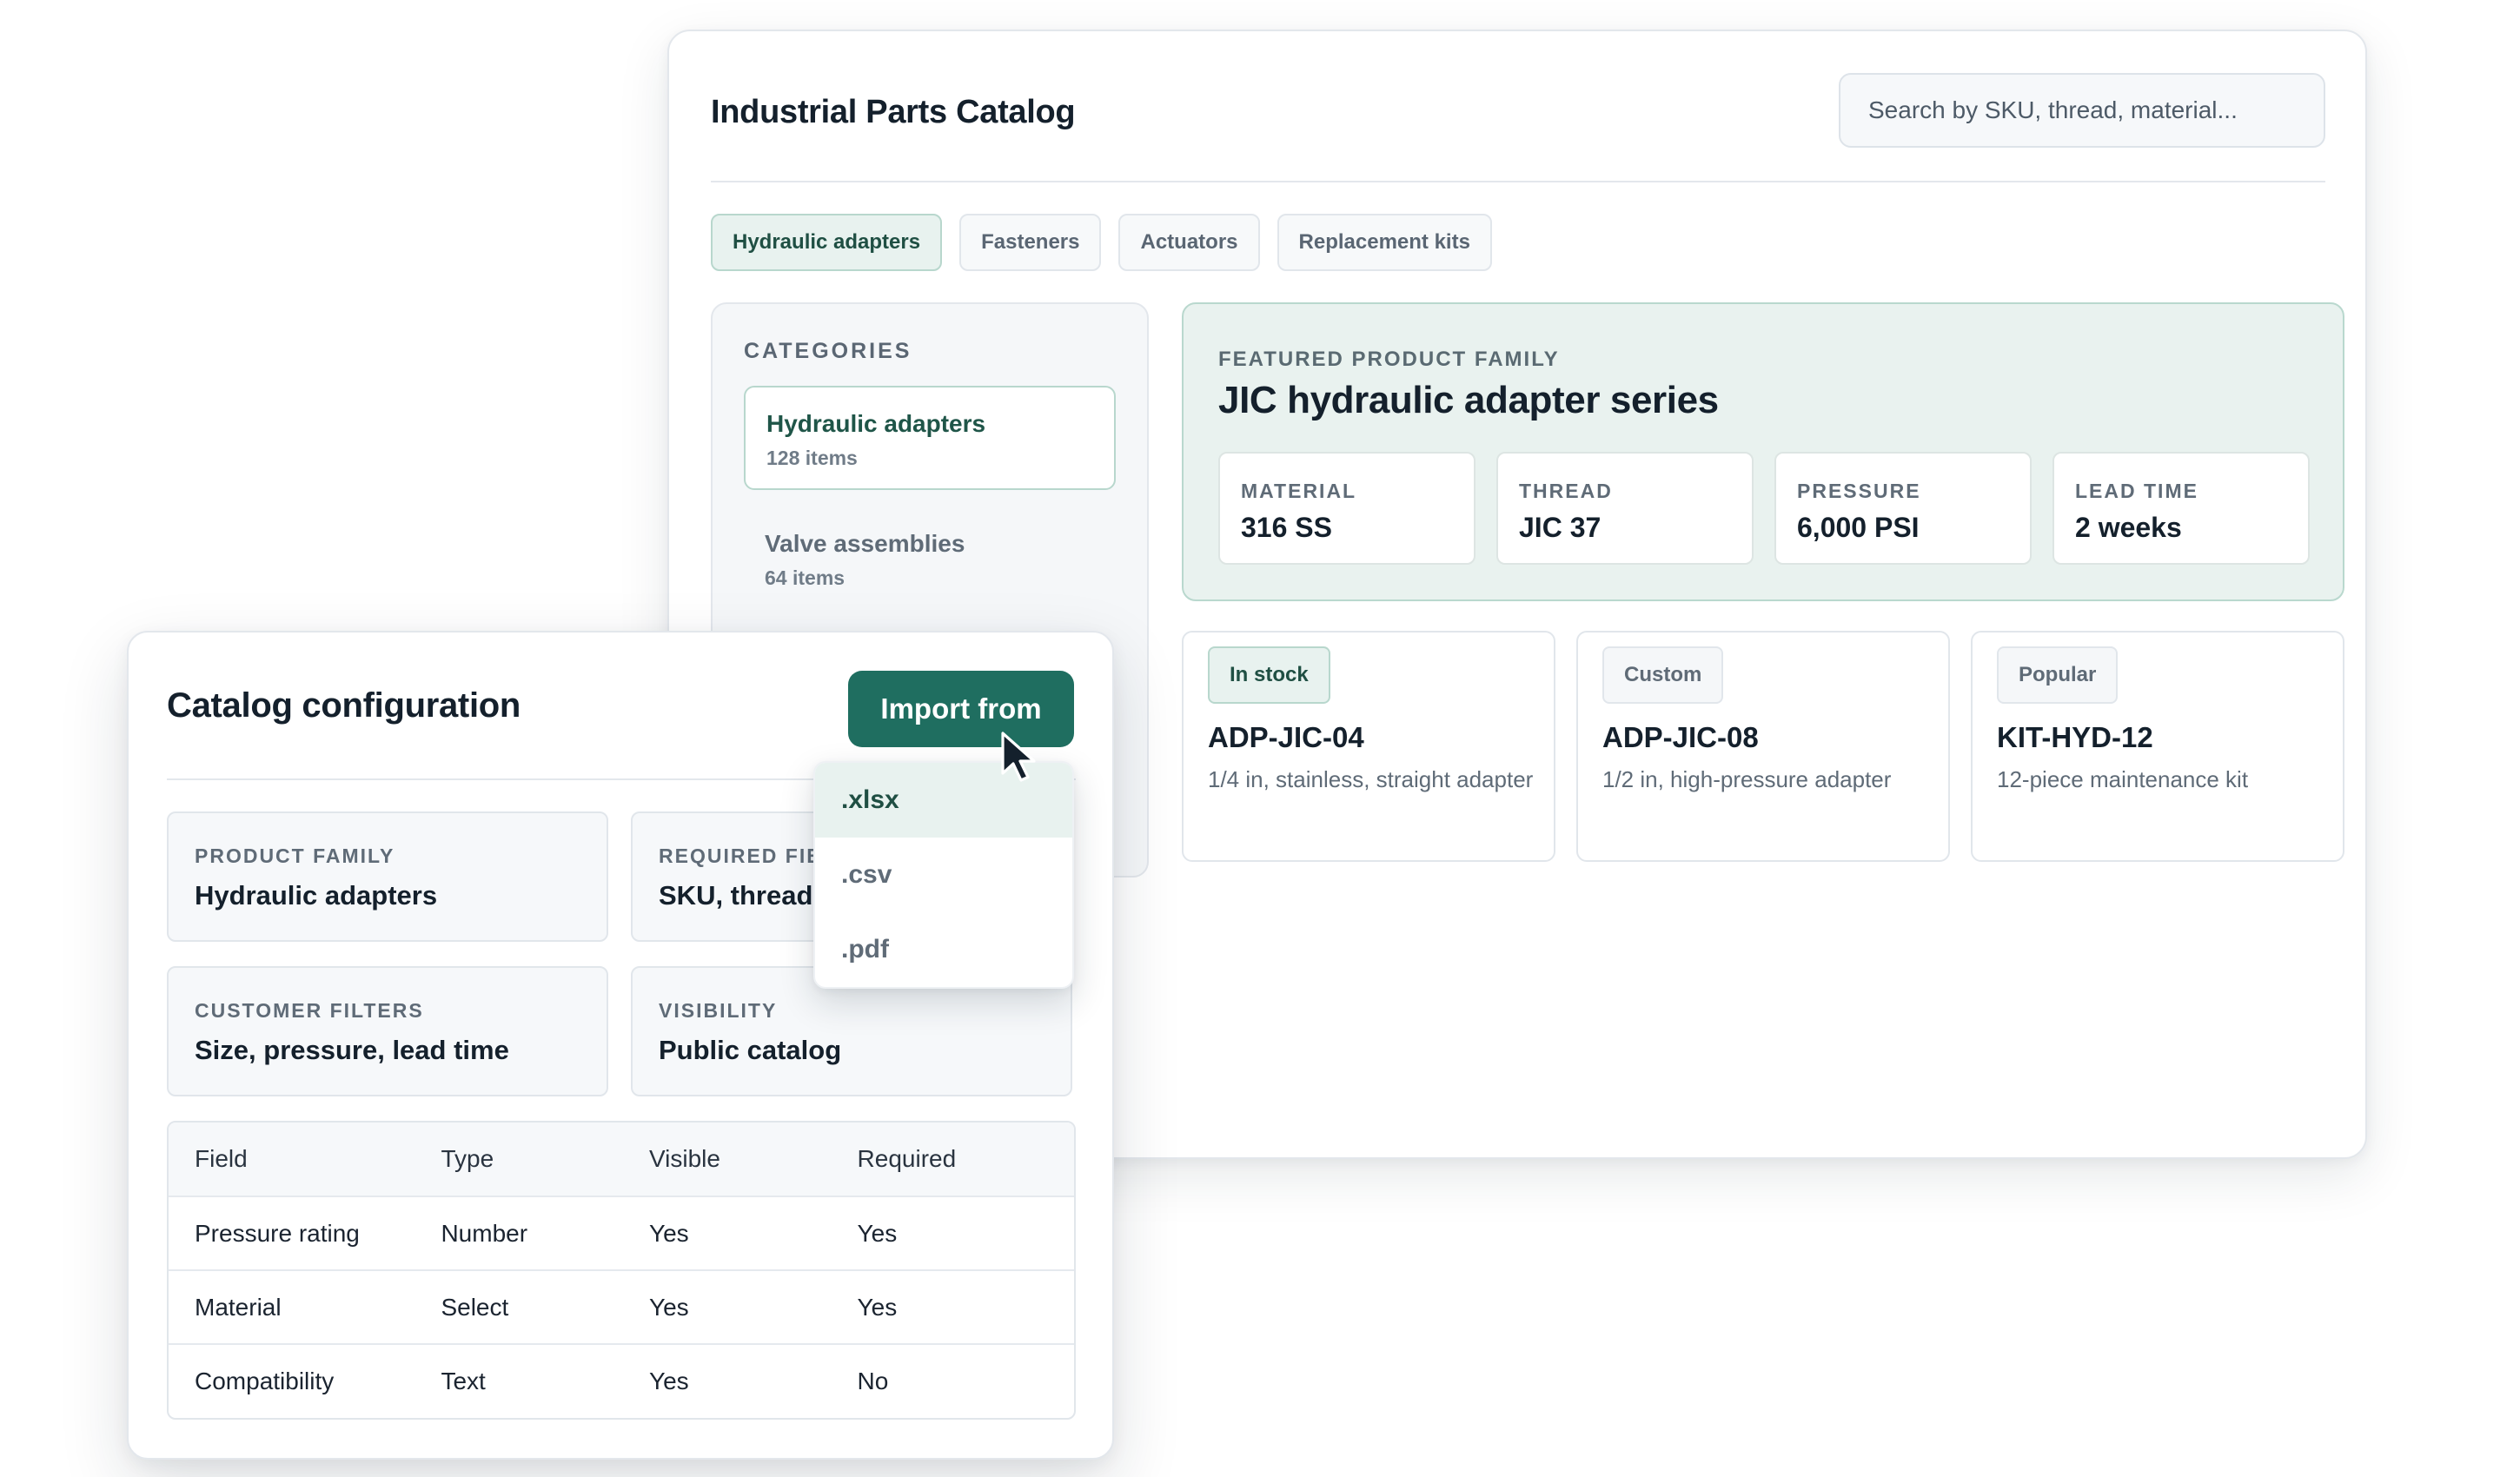 This screenshot has width=2520, height=1477. What do you see at coordinates (1286, 527) in the screenshot?
I see `spec-value: 316 SS` at bounding box center [1286, 527].